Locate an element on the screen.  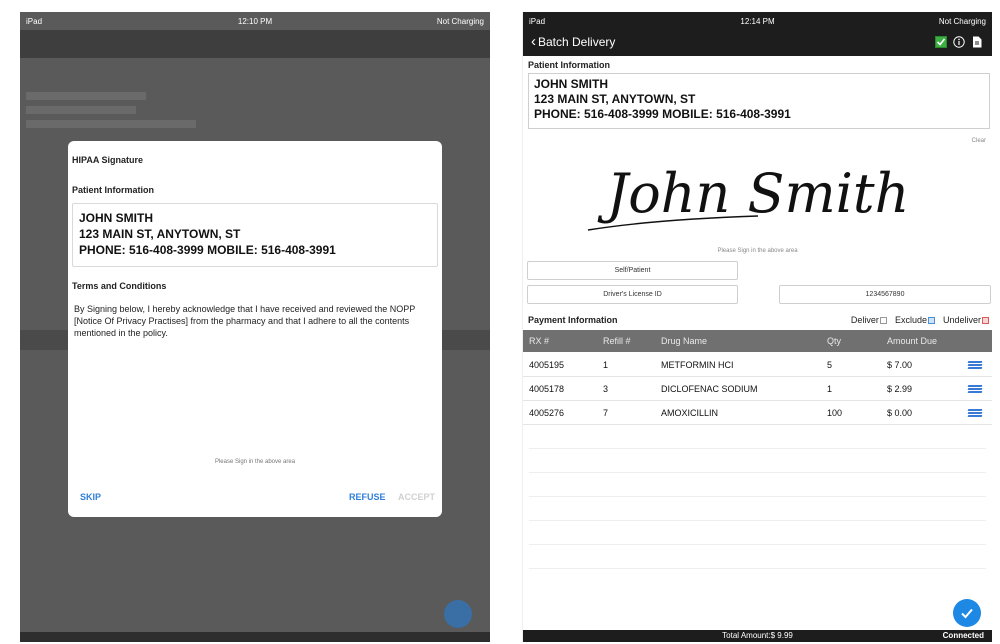
col-drug: Drug Name is located at coordinates (684, 341).